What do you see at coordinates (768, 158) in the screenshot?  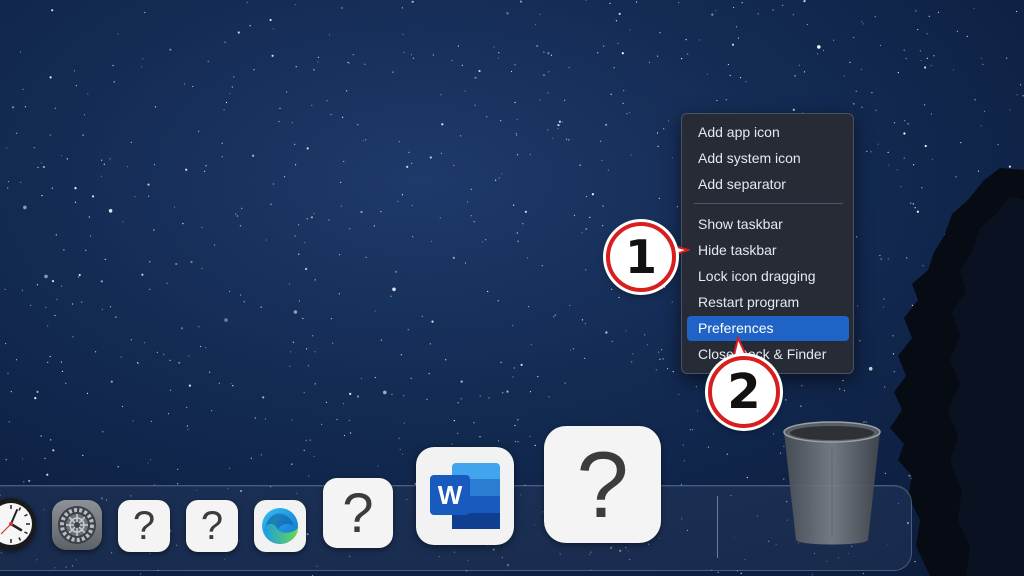 I see `menu-item-add-system-icon: Add system icon` at bounding box center [768, 158].